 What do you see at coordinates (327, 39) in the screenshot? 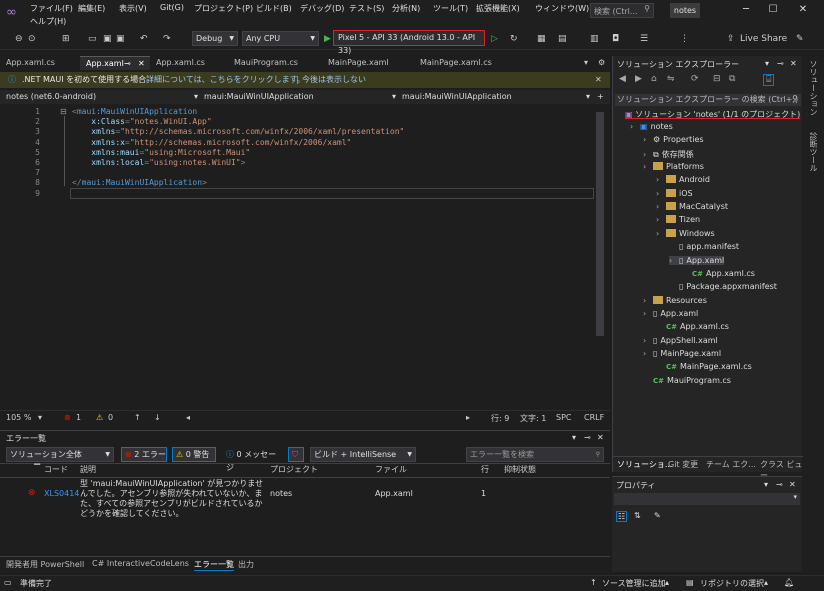
I see `run-icon: ▶` at bounding box center [327, 39].